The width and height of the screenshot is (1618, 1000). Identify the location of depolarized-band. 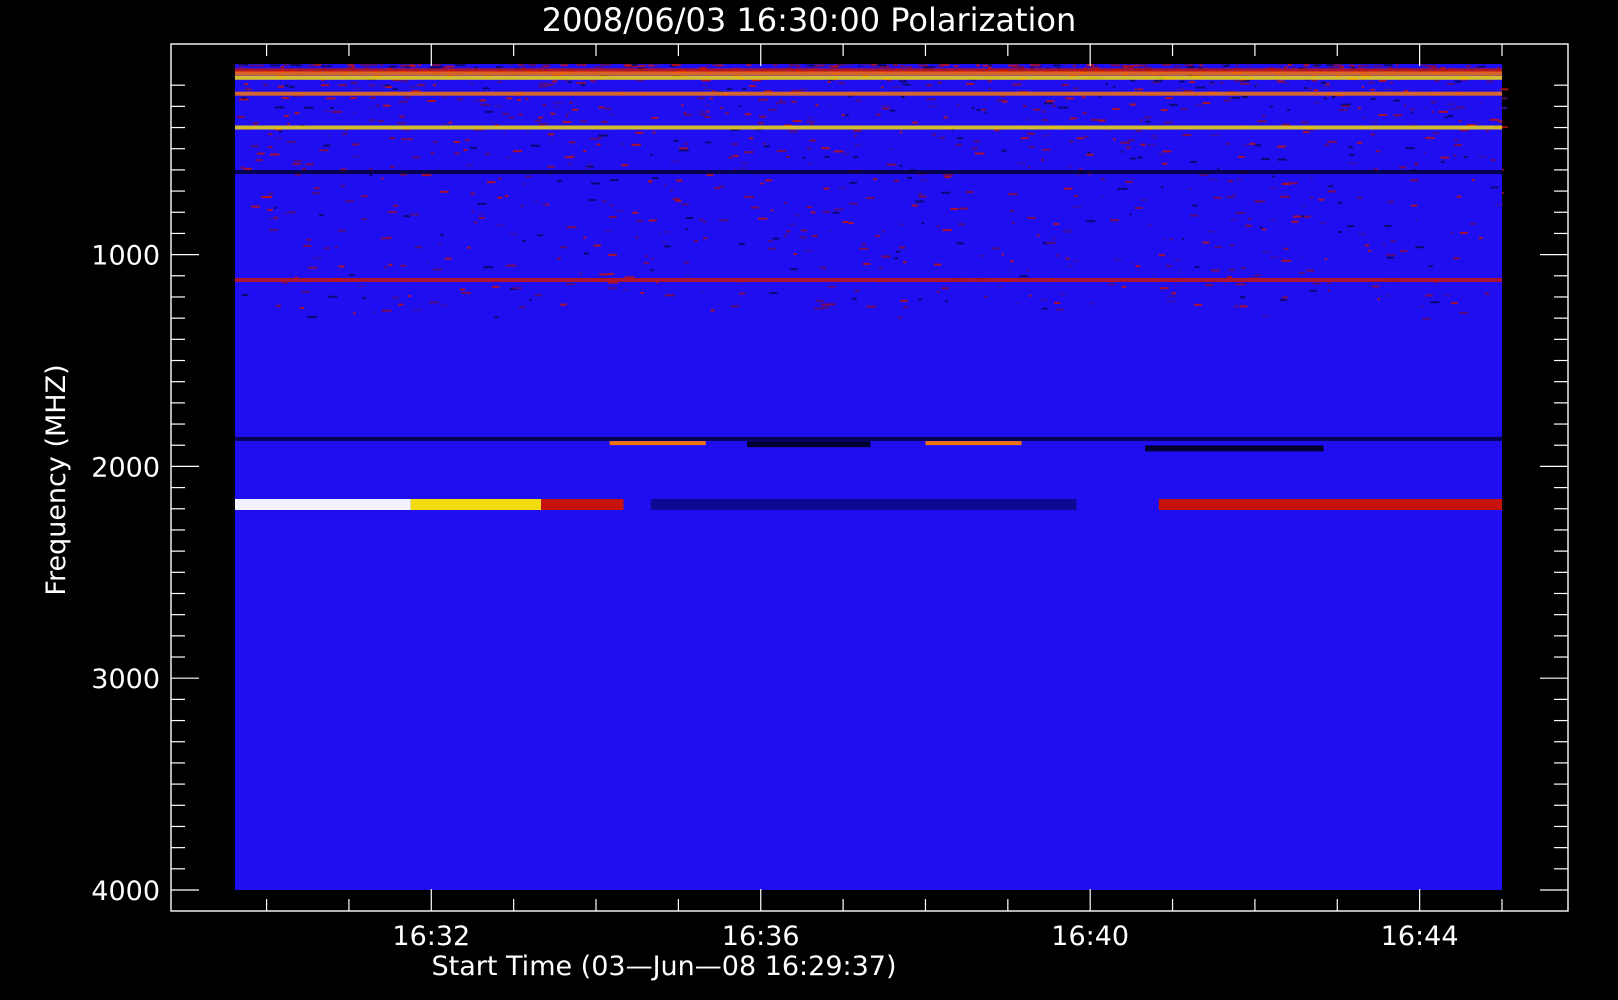
(1234, 448).